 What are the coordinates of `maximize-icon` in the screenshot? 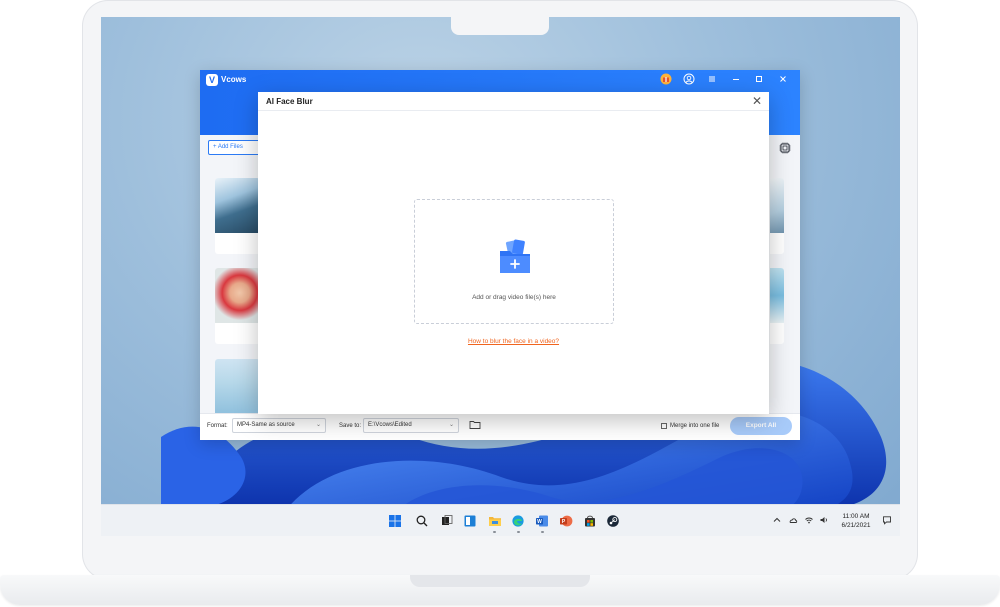 It's located at (759, 79).